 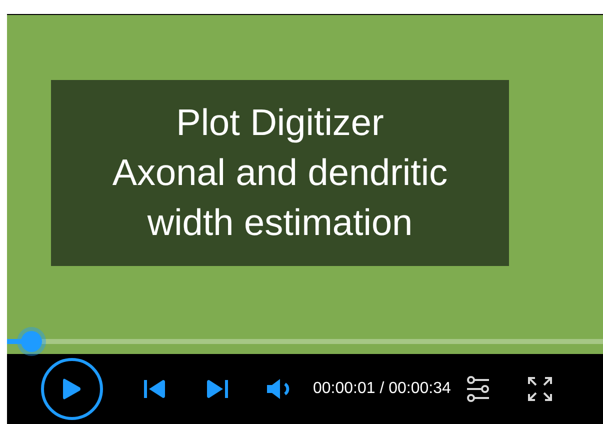 What do you see at coordinates (31, 341) in the screenshot?
I see `progress-handle` at bounding box center [31, 341].